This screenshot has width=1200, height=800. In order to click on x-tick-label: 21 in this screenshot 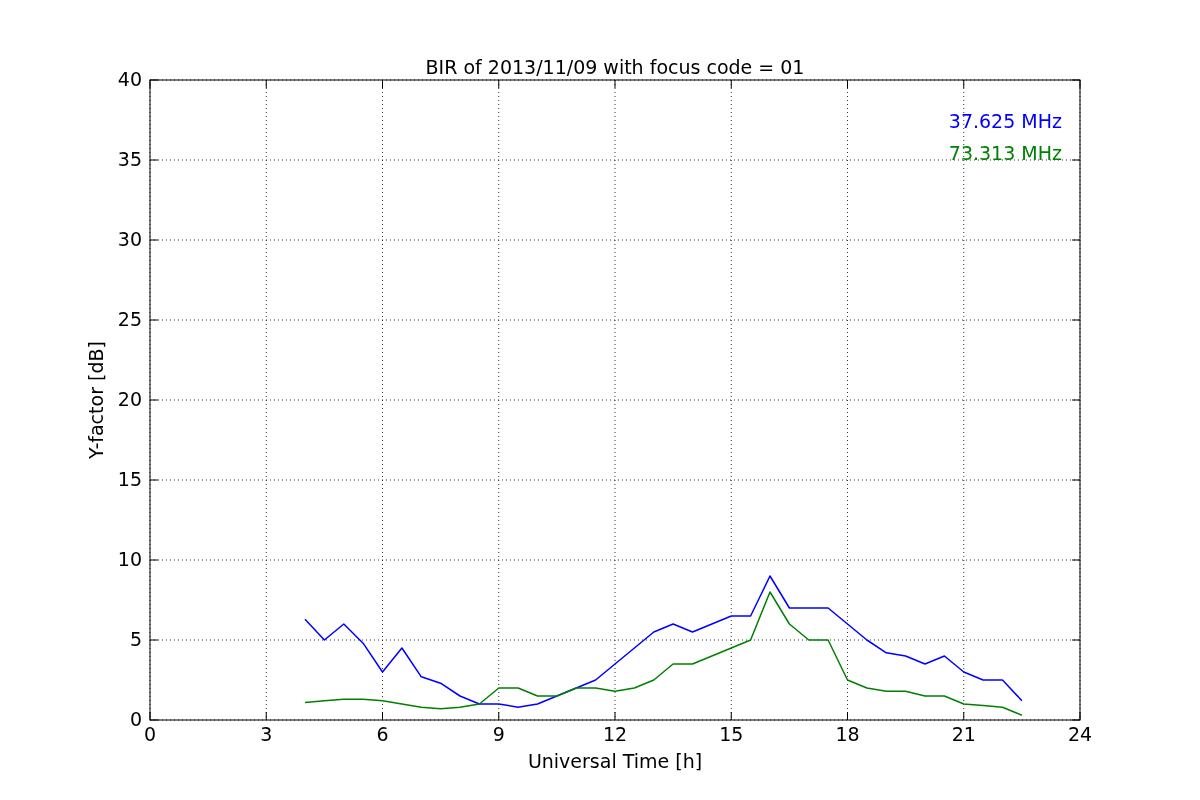, I will do `click(963, 734)`.